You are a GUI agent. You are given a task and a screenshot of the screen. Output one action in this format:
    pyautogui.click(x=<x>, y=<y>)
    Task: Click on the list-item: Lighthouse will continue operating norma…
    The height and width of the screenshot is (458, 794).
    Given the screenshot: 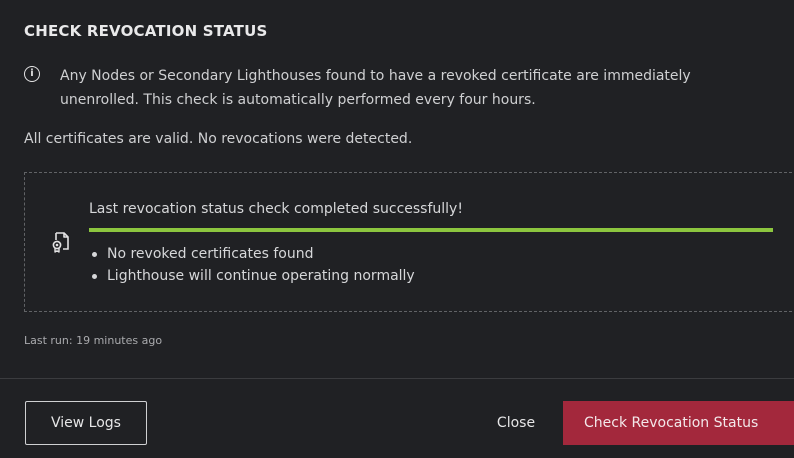 What is the action you would take?
    pyautogui.click(x=252, y=276)
    